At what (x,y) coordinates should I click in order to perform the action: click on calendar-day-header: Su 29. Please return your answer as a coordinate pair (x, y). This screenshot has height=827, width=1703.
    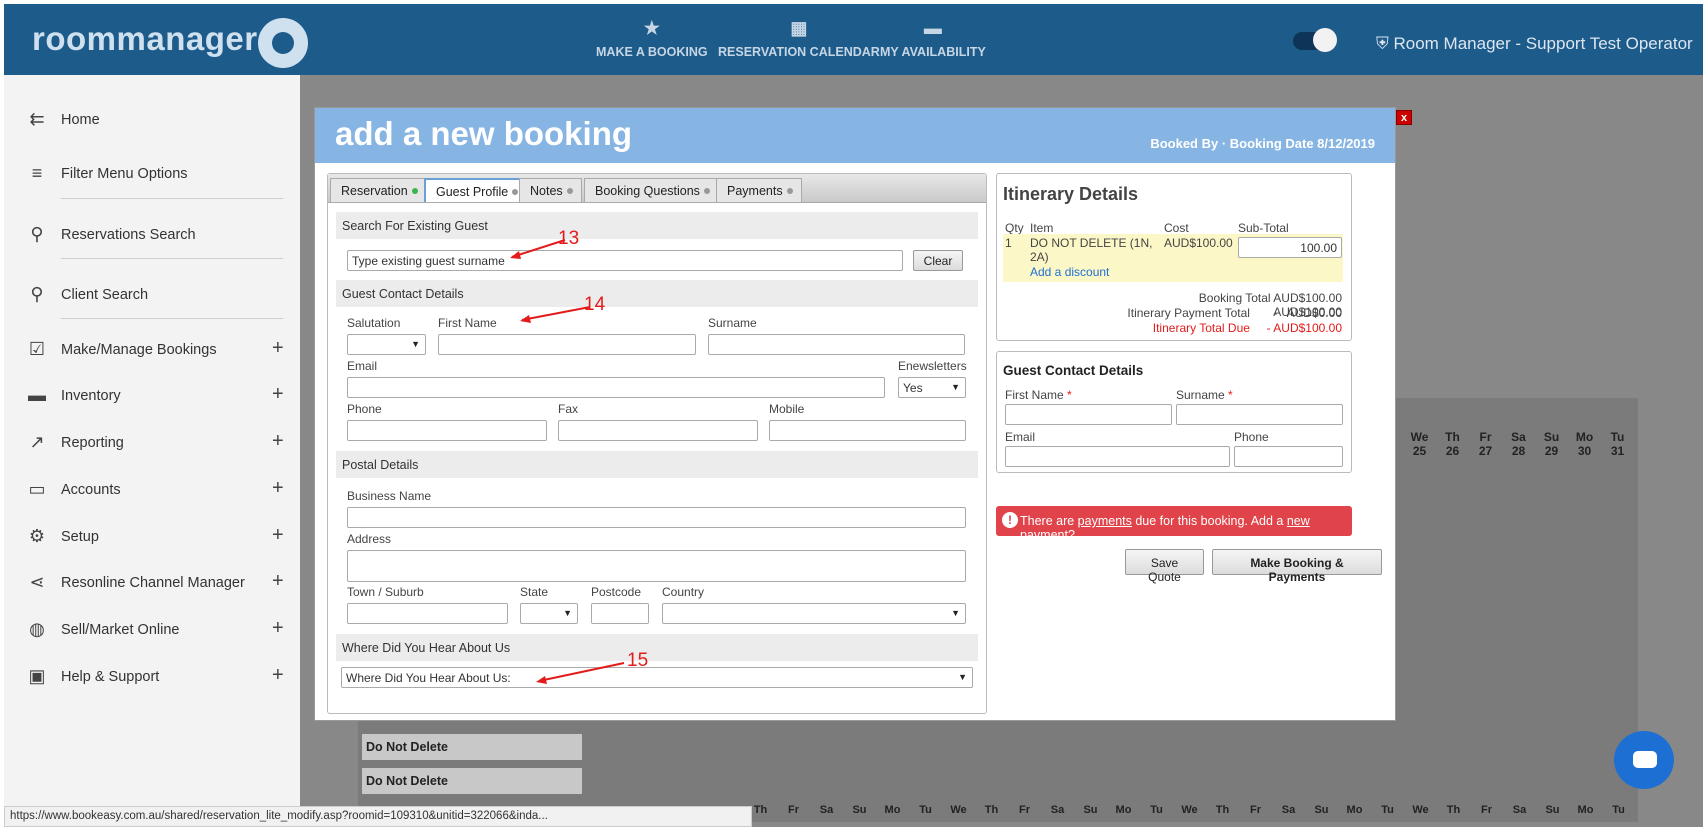
    Looking at the image, I should click on (1551, 444).